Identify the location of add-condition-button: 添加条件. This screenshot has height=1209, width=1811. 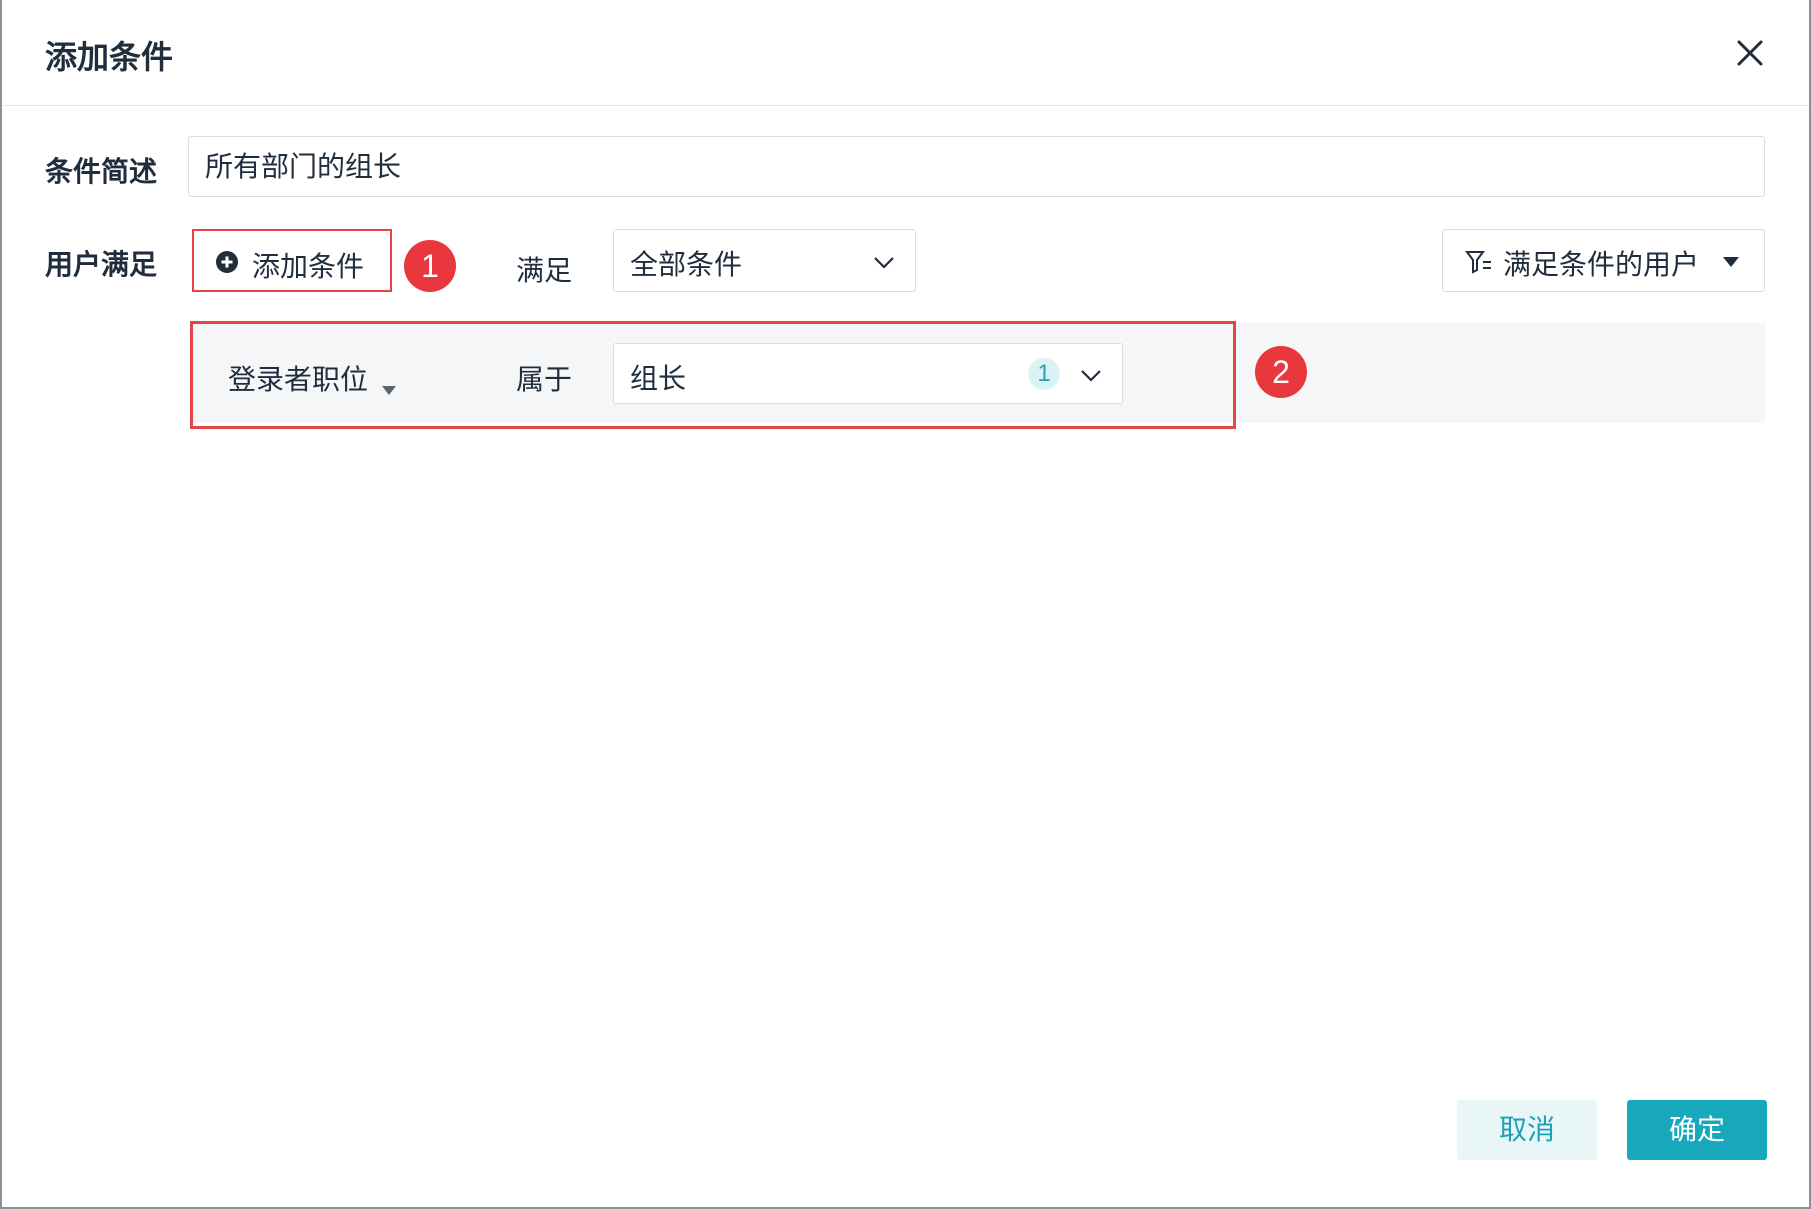
(292, 260).